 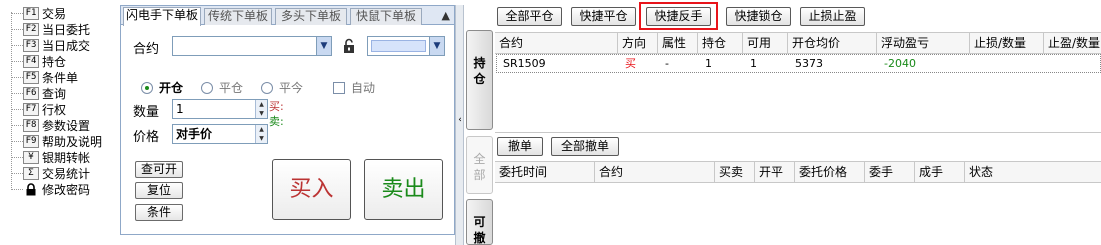 What do you see at coordinates (162, 87) in the screenshot?
I see `radio-open: 开仓` at bounding box center [162, 87].